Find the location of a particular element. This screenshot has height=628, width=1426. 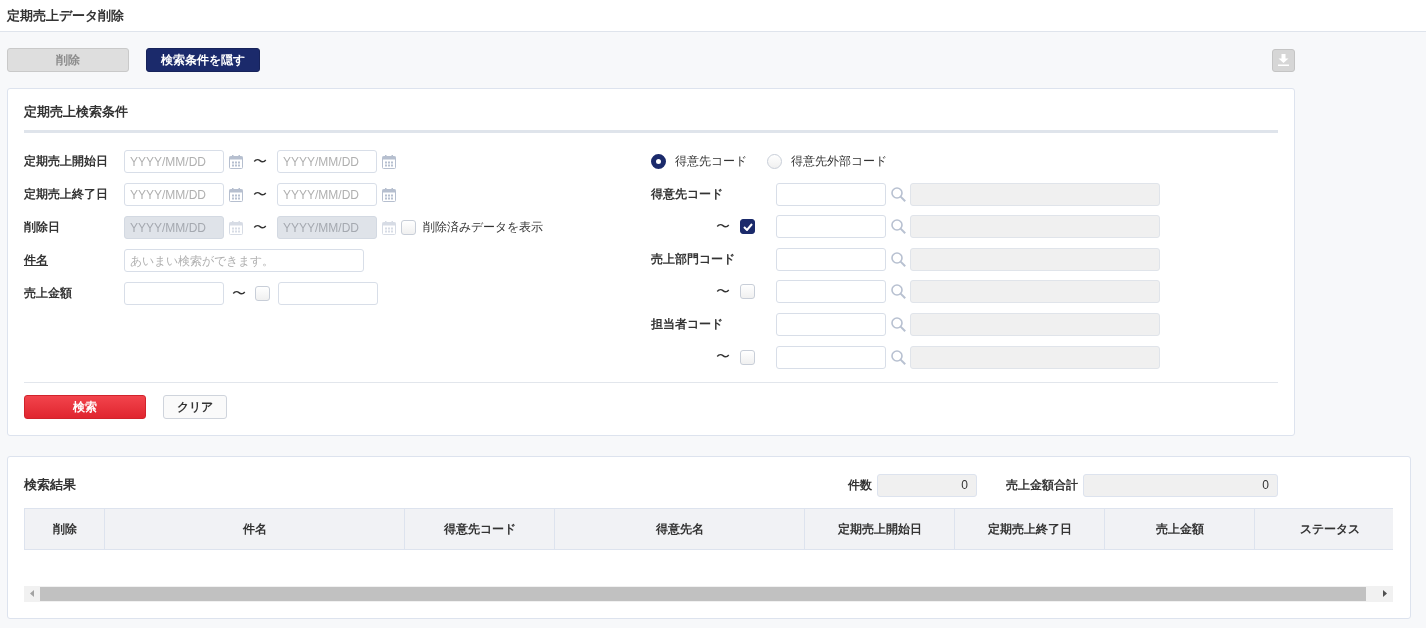

page-title: 定期売上データ削除 is located at coordinates (65, 15).